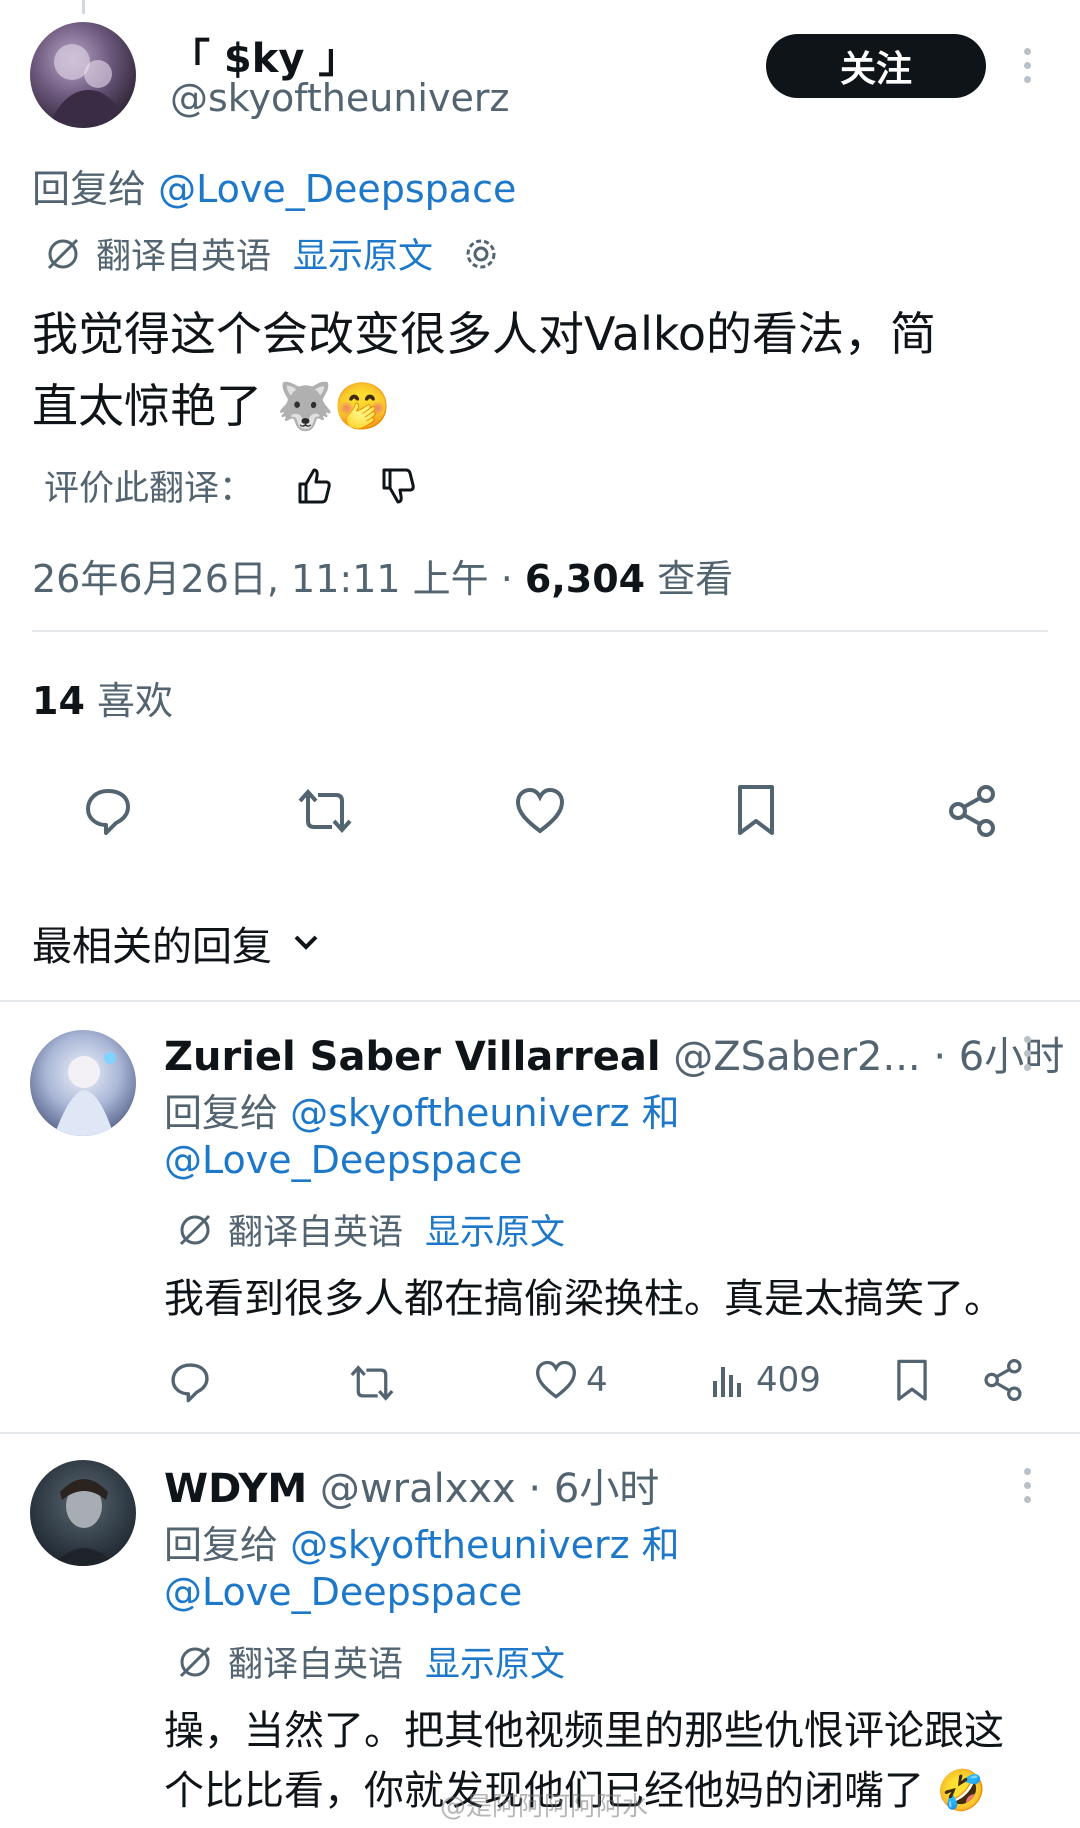 This screenshot has height=1828, width=1080. Describe the element at coordinates (481, 254) in the screenshot. I see `gear-icon` at that location.